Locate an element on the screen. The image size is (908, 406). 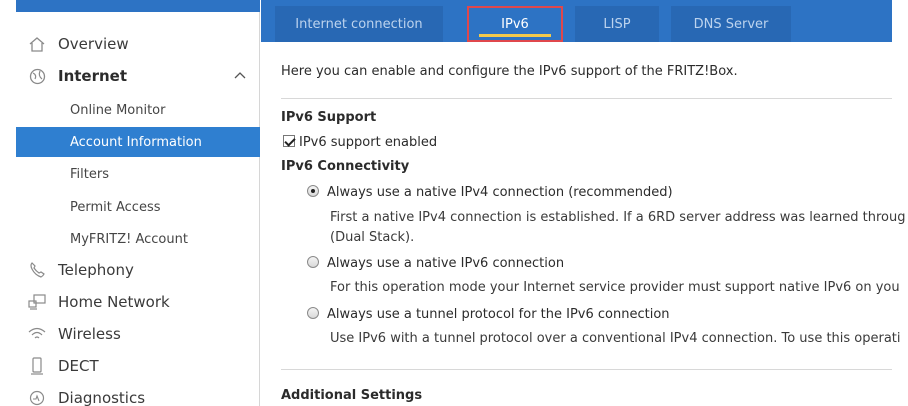
sidebar-item-diagnostics: Diagnostics is located at coordinates (138, 394).